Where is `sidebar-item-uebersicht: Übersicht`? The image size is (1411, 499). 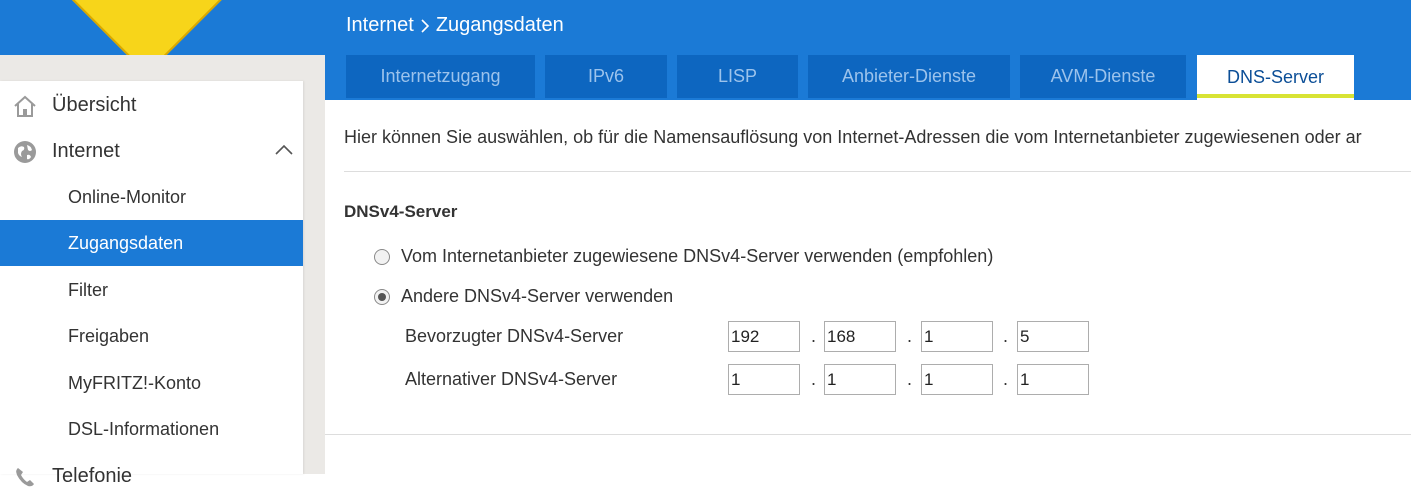
sidebar-item-uebersicht: Übersicht is located at coordinates (151, 105).